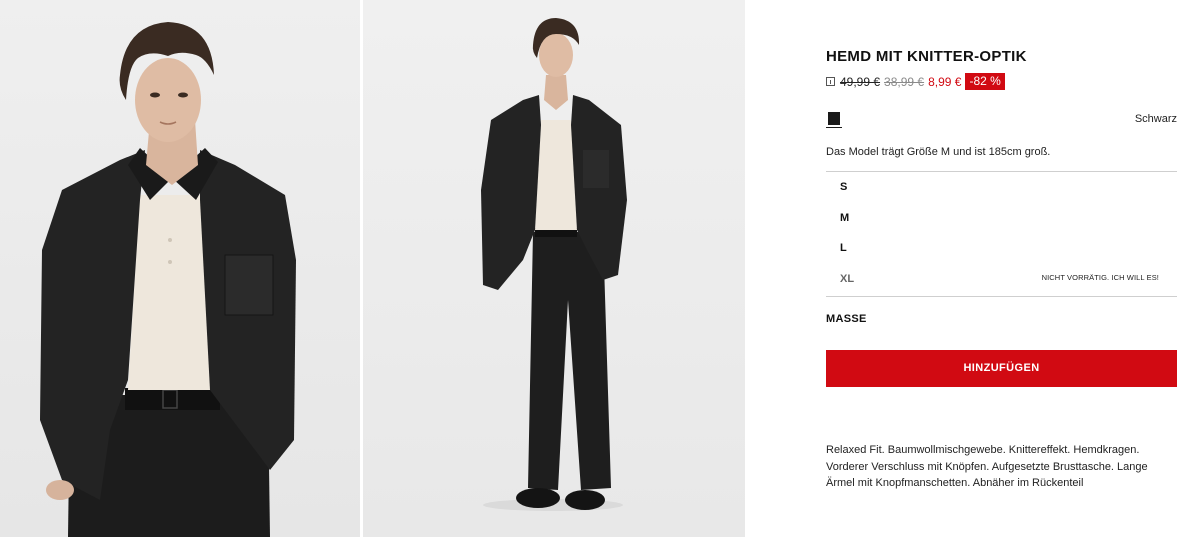  What do you see at coordinates (1001, 296) in the screenshot?
I see `divider` at bounding box center [1001, 296].